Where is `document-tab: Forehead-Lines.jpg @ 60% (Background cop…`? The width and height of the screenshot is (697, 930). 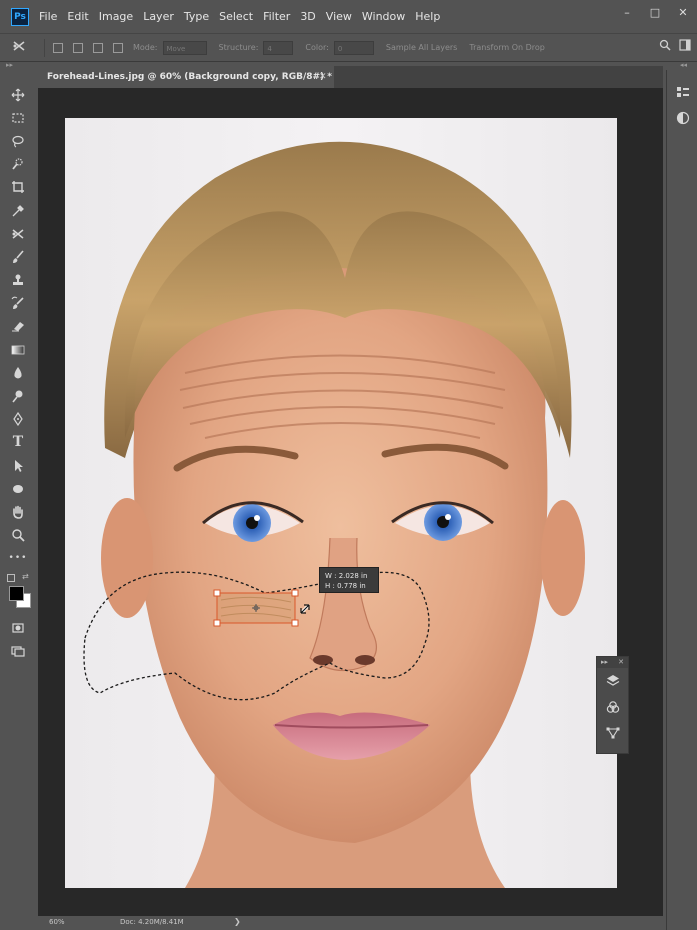
document-tab: Forehead-Lines.jpg @ 60% (Background cop… is located at coordinates (186, 77).